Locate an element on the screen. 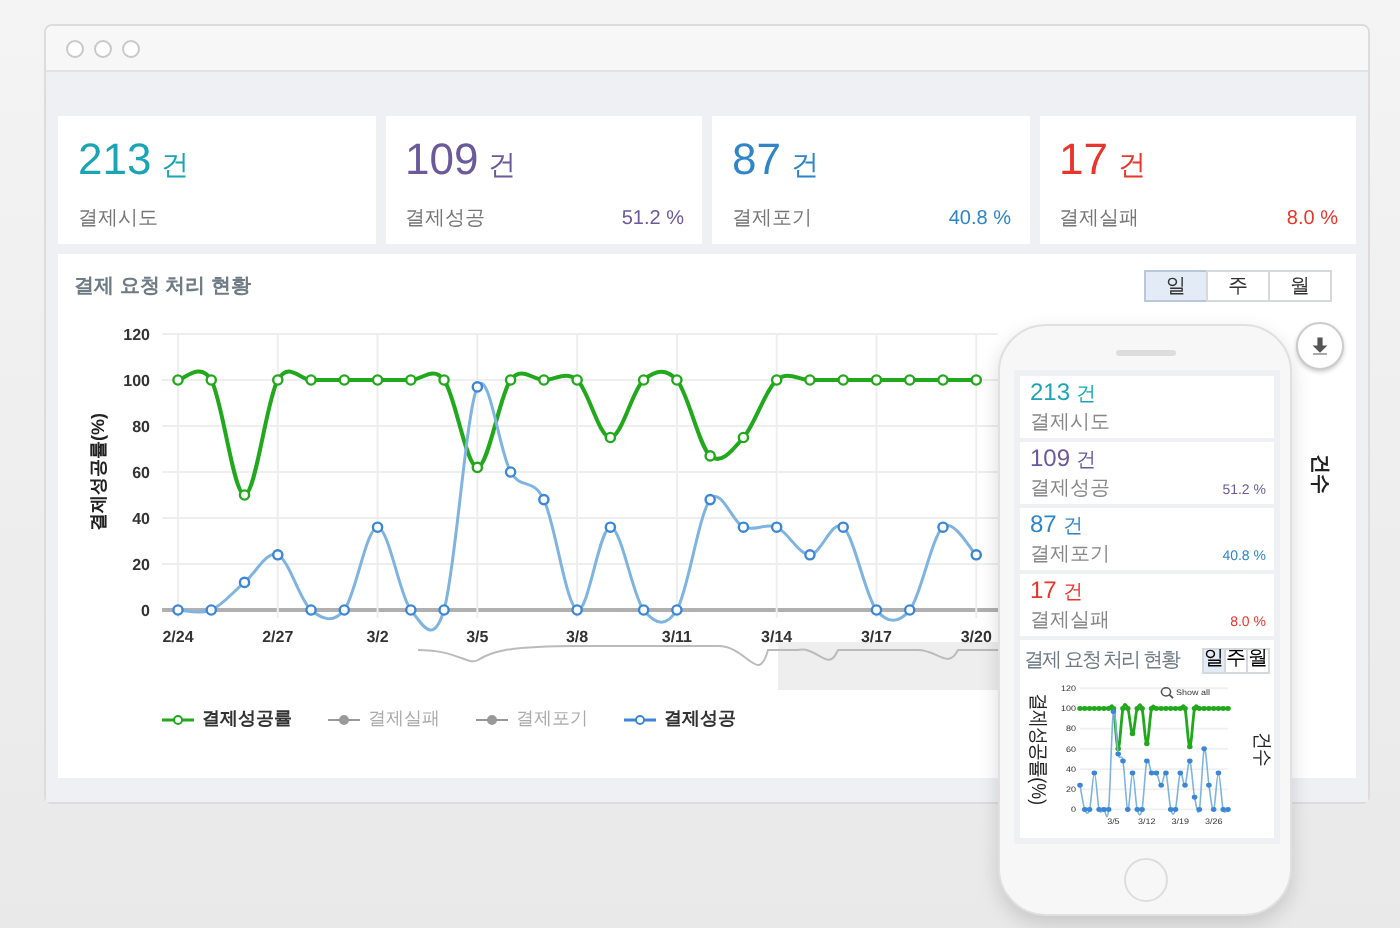 Image resolution: width=1400 pixels, height=928 pixels. x-tick-label: 2/27 is located at coordinates (278, 637).